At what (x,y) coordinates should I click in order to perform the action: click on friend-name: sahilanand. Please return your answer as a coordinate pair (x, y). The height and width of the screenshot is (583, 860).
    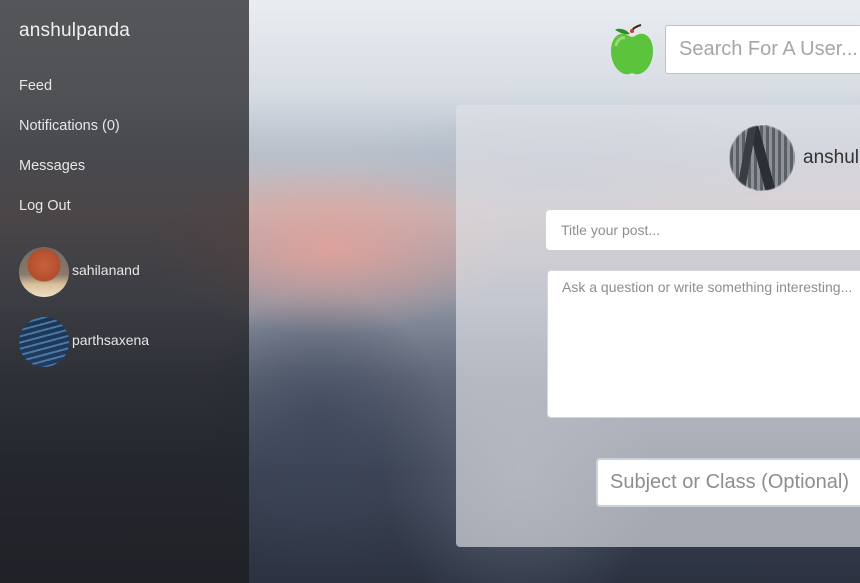
    Looking at the image, I should click on (106, 270).